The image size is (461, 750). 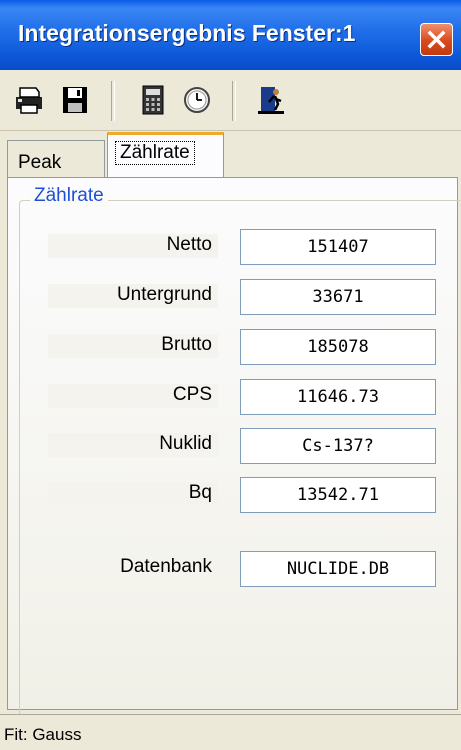 What do you see at coordinates (230, 100) in the screenshot?
I see `toolbar` at bounding box center [230, 100].